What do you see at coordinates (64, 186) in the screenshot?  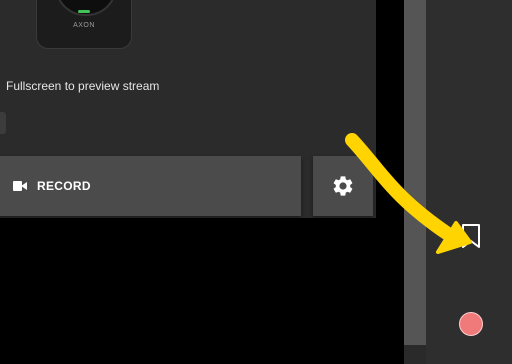 I see `record-button-label: RECORD` at bounding box center [64, 186].